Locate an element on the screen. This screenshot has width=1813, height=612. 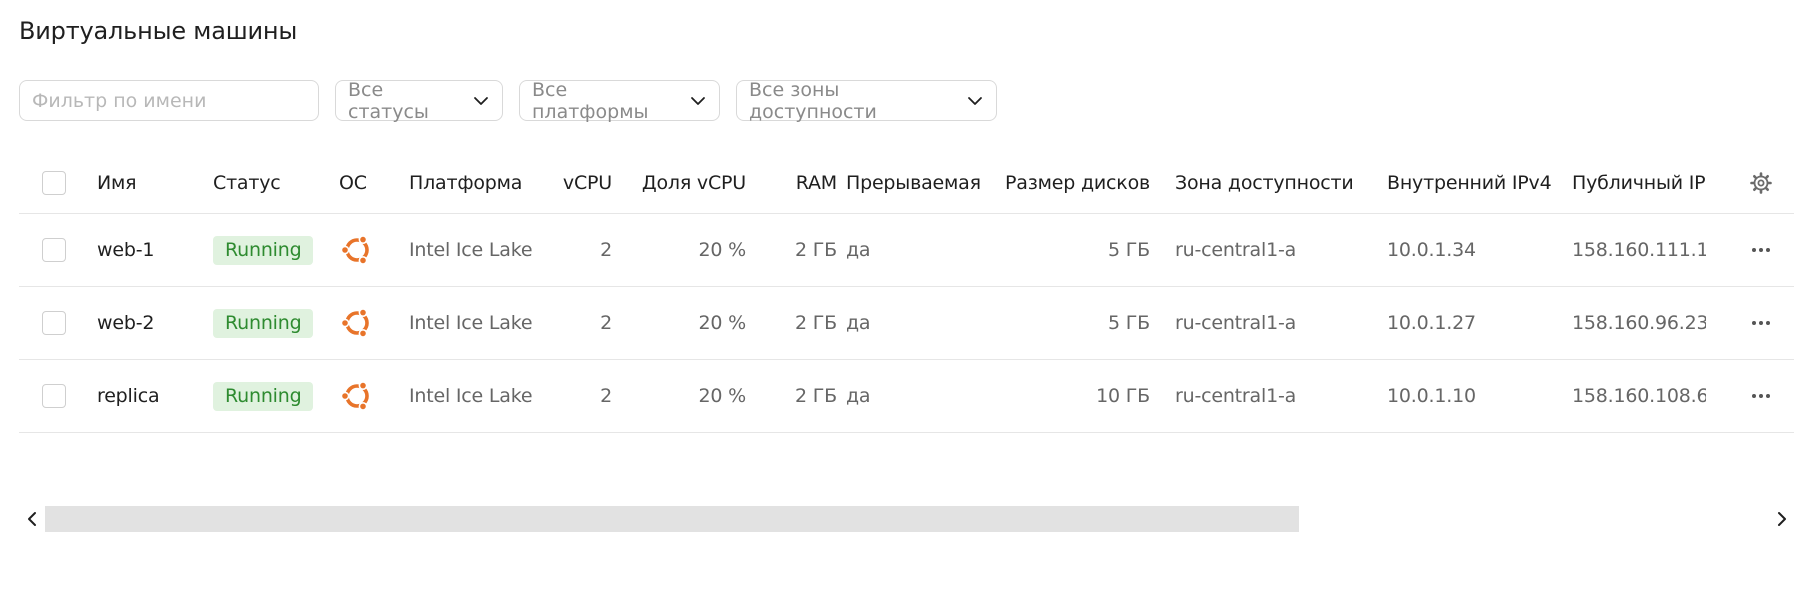
page-title: Виртуальные машины is located at coordinates (158, 31).